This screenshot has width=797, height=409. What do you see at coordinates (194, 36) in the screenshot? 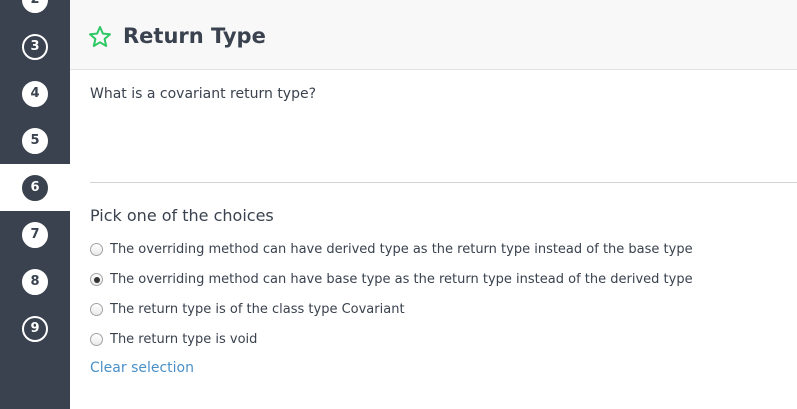
I see `page-title: Return Type` at bounding box center [194, 36].